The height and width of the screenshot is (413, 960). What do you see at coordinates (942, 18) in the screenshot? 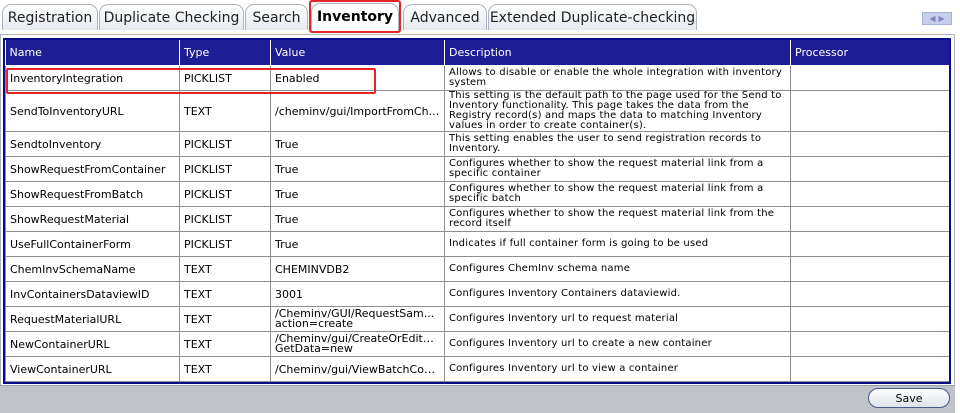
I see `scroll-right-icon: ▶` at bounding box center [942, 18].